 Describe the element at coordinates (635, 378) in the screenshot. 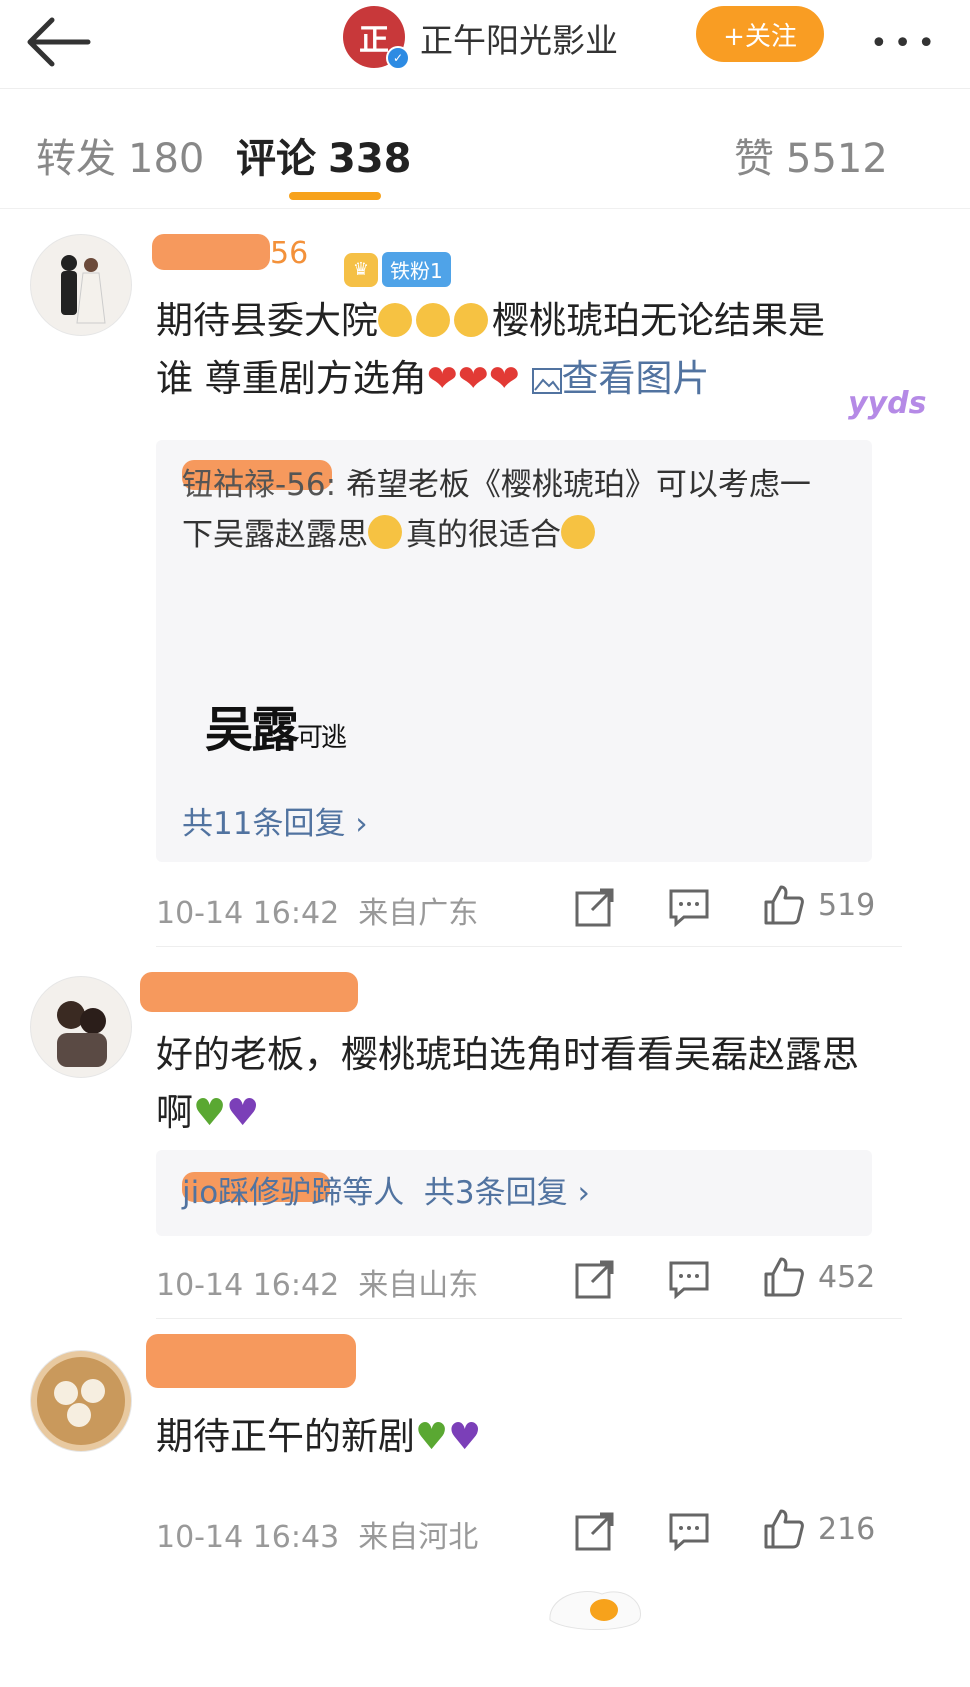

I see `view-image-label: 查看图片` at that location.